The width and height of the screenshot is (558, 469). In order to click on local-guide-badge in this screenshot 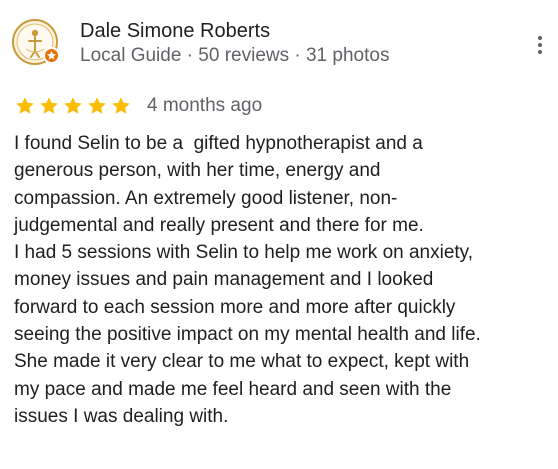, I will do `click(51, 55)`.